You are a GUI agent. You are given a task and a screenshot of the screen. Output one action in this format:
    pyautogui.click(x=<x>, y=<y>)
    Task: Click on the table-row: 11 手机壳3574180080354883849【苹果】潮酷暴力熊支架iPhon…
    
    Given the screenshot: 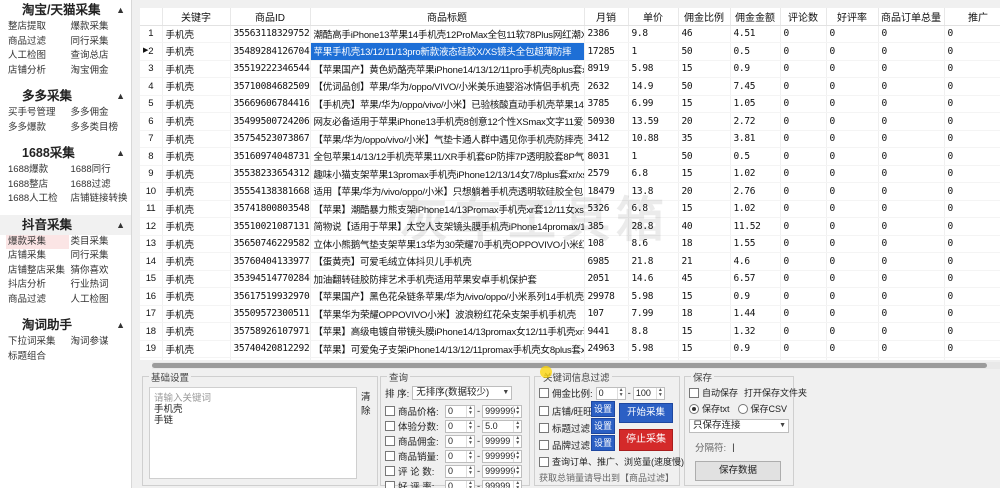 What is the action you would take?
    pyautogui.click(x=570, y=209)
    